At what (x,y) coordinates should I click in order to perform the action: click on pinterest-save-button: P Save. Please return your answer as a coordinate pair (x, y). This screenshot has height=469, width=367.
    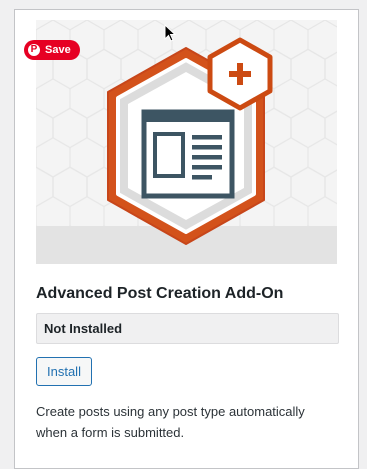
    Looking at the image, I should click on (52, 50).